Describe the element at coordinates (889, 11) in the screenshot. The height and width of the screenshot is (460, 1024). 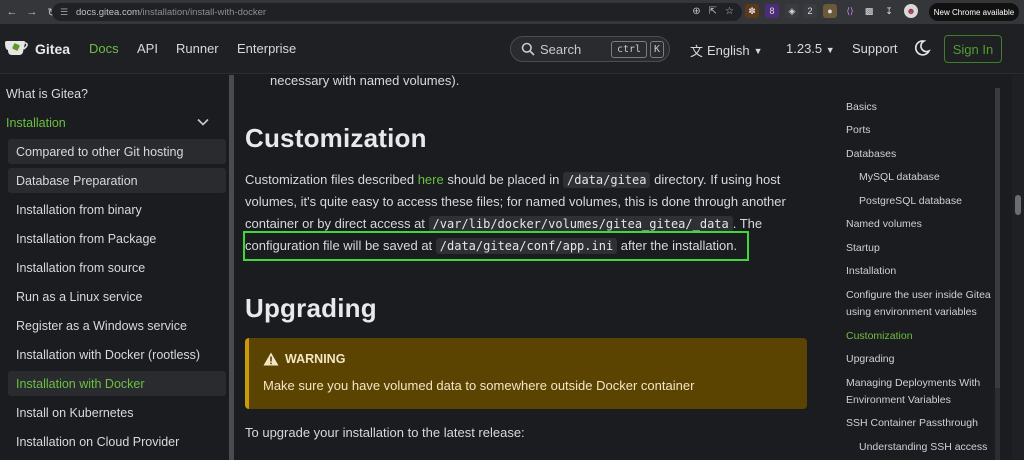
I see `download-icon: ↧` at that location.